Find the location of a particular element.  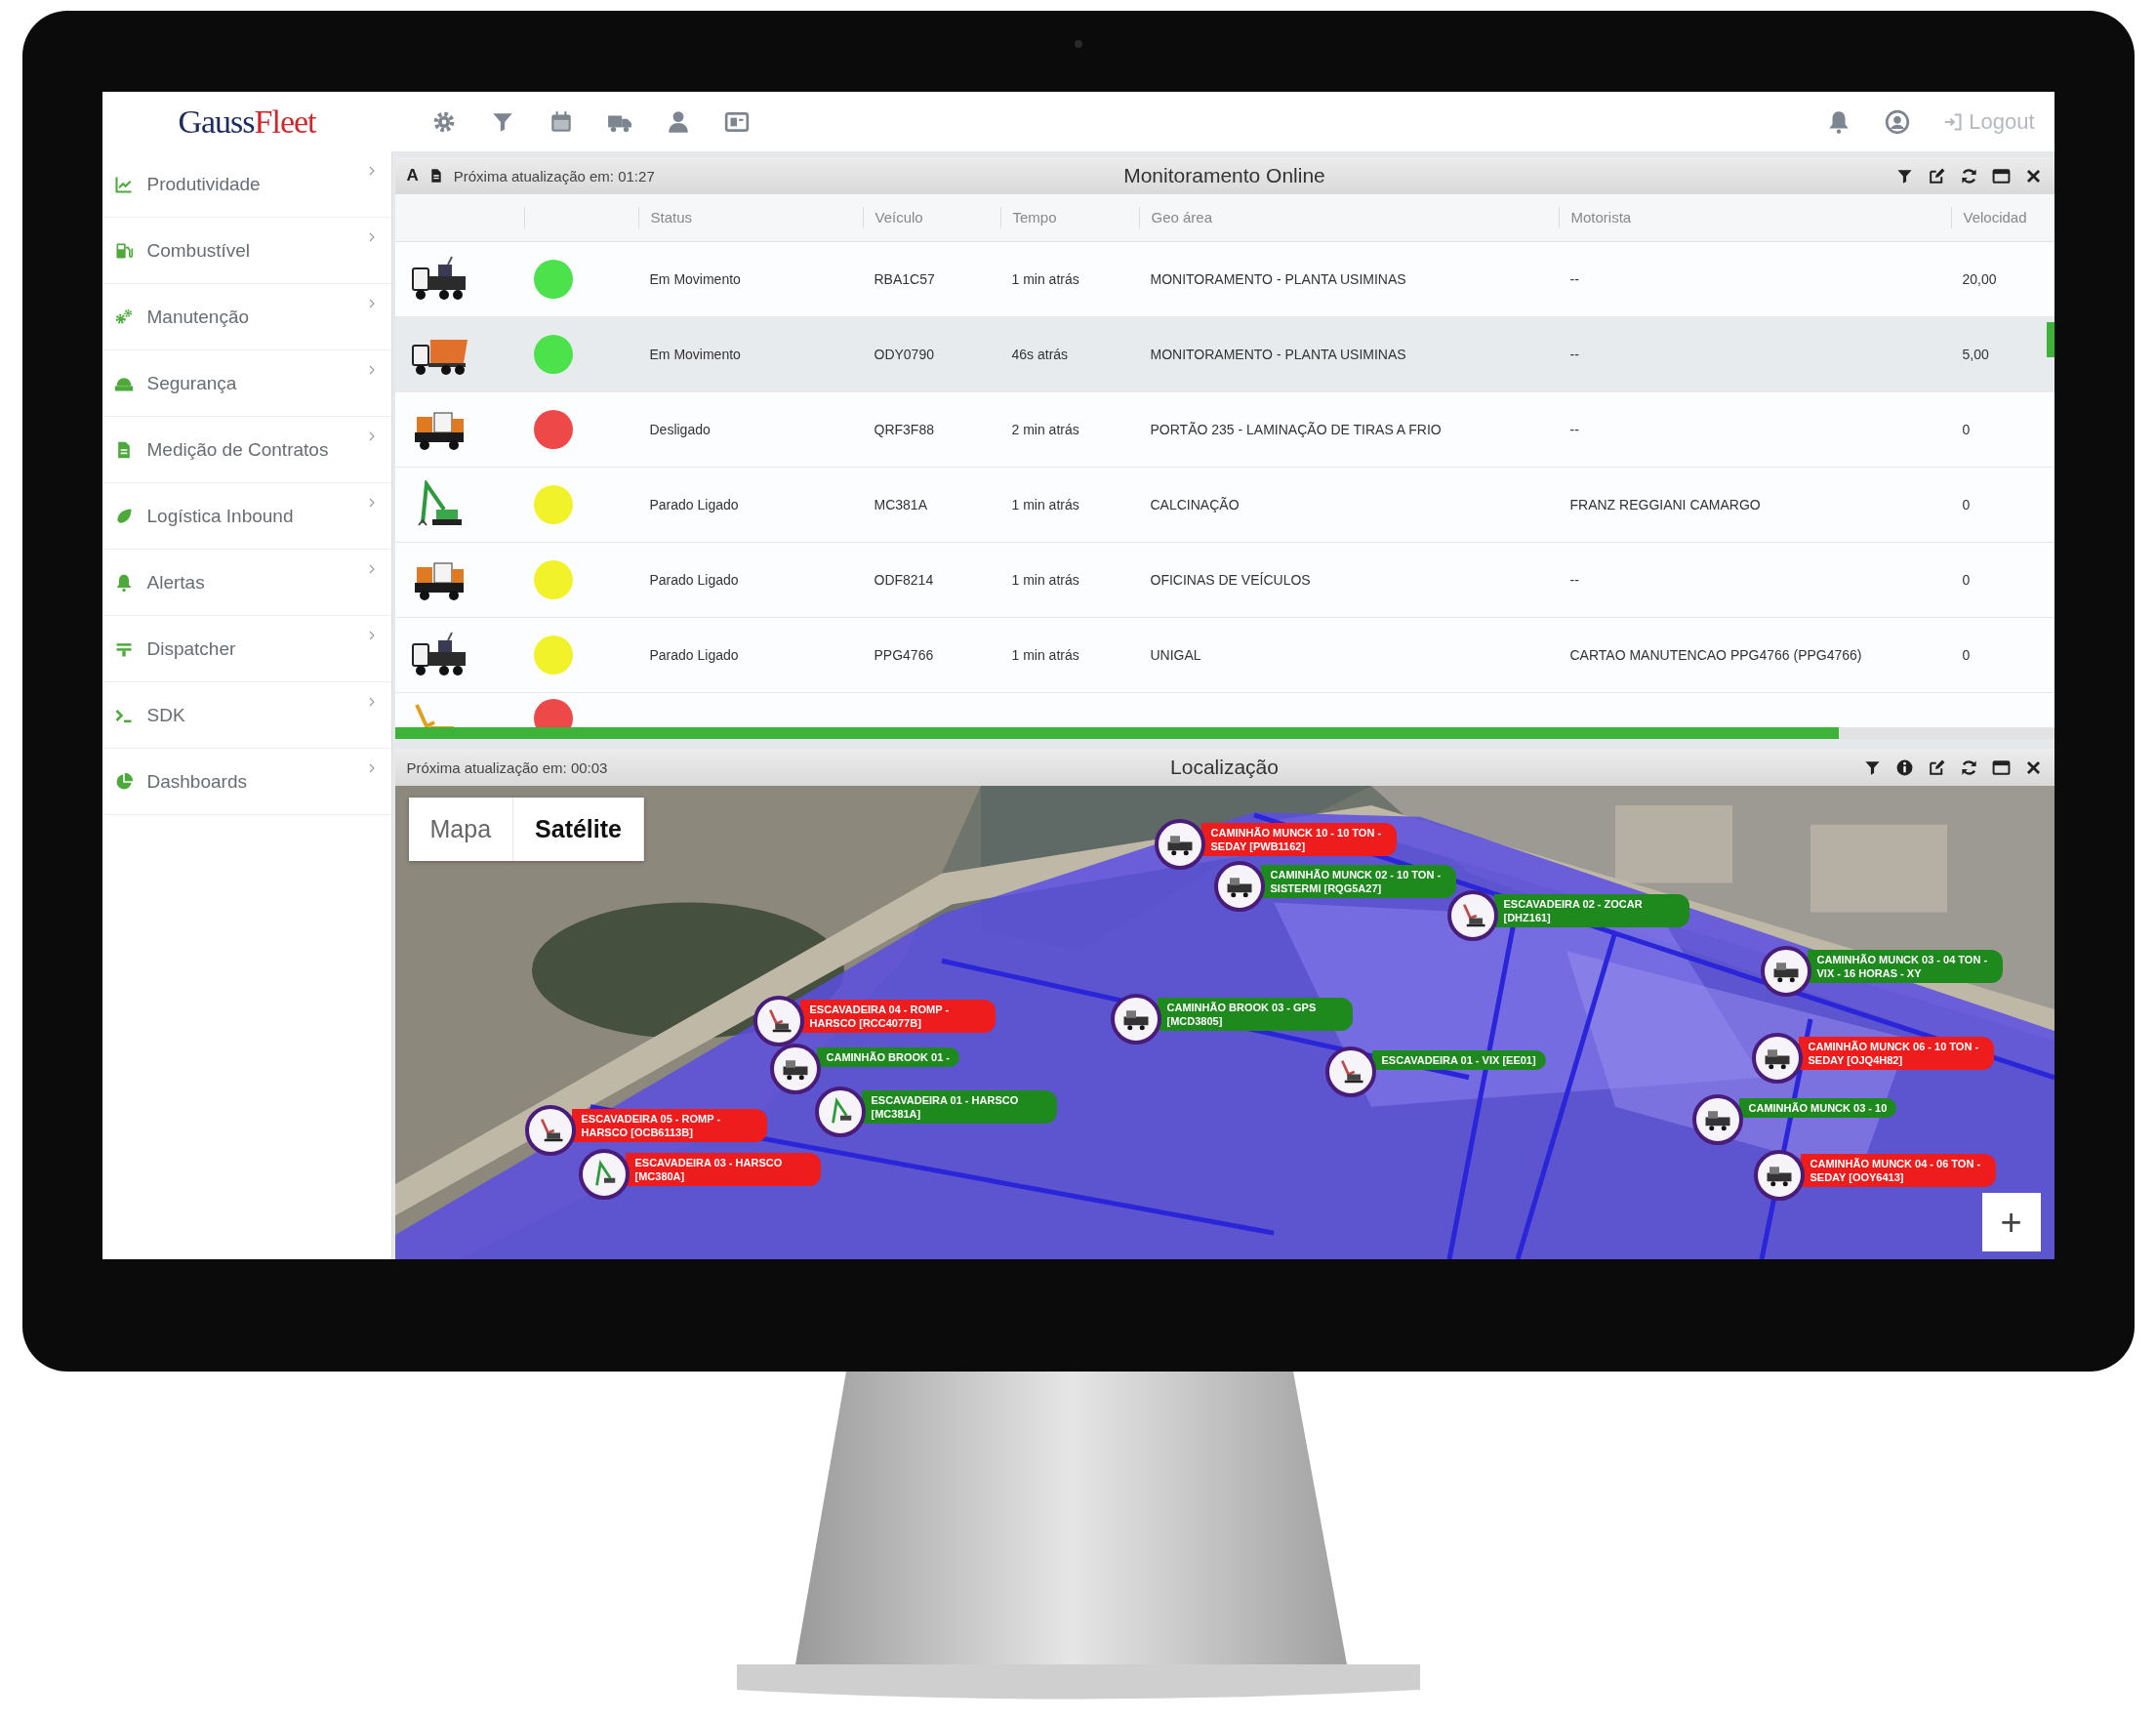

marker-label: CAMINHÃO MUNCK 10 - 10 TON - SEDAY [PWB1162] is located at coordinates (1298, 839).